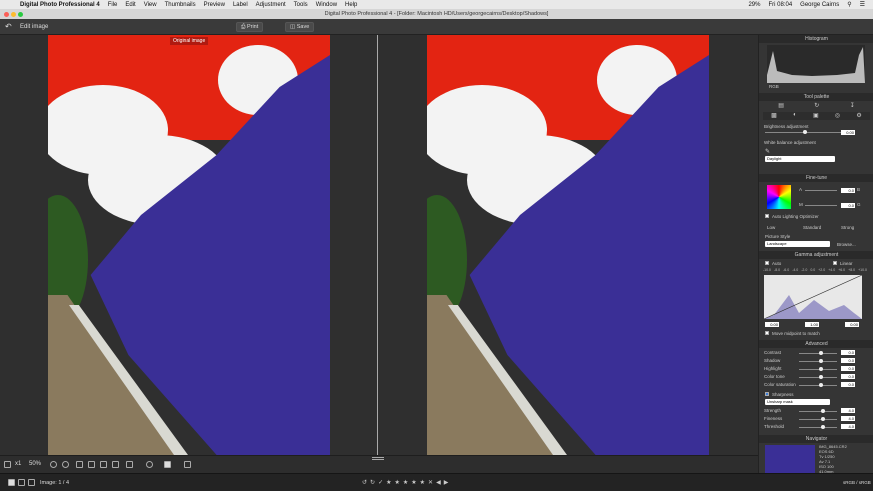 The image size is (873, 491). I want to click on gamma-low-value: 0.00, so click(772, 324).